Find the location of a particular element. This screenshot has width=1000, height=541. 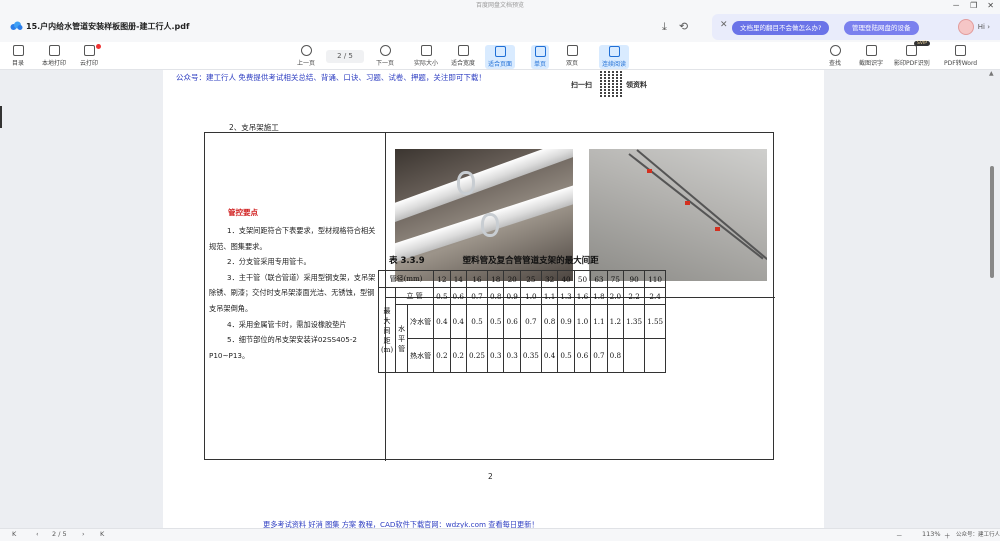

ocr-icon is located at coordinates (871, 50).